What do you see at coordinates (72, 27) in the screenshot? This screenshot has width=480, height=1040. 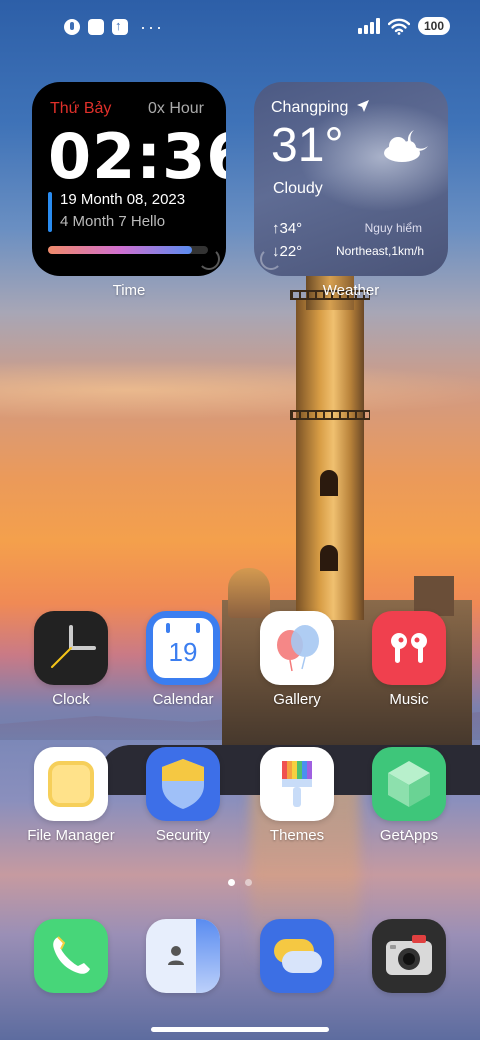 I see `account-circle-icon` at bounding box center [72, 27].